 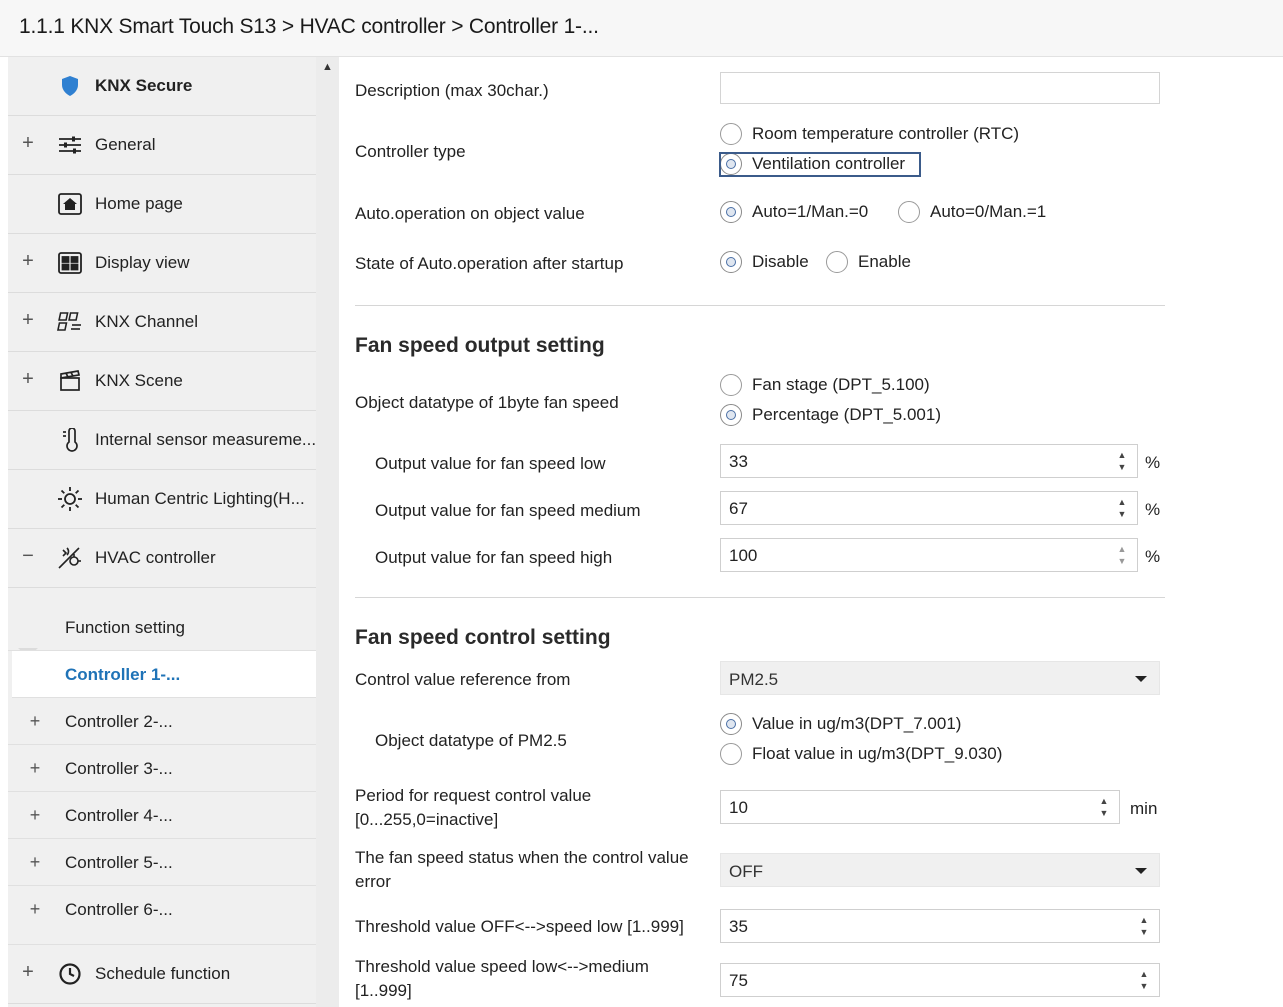 What do you see at coordinates (483, 637) in the screenshot?
I see `section-title-control: Fan speed control setting` at bounding box center [483, 637].